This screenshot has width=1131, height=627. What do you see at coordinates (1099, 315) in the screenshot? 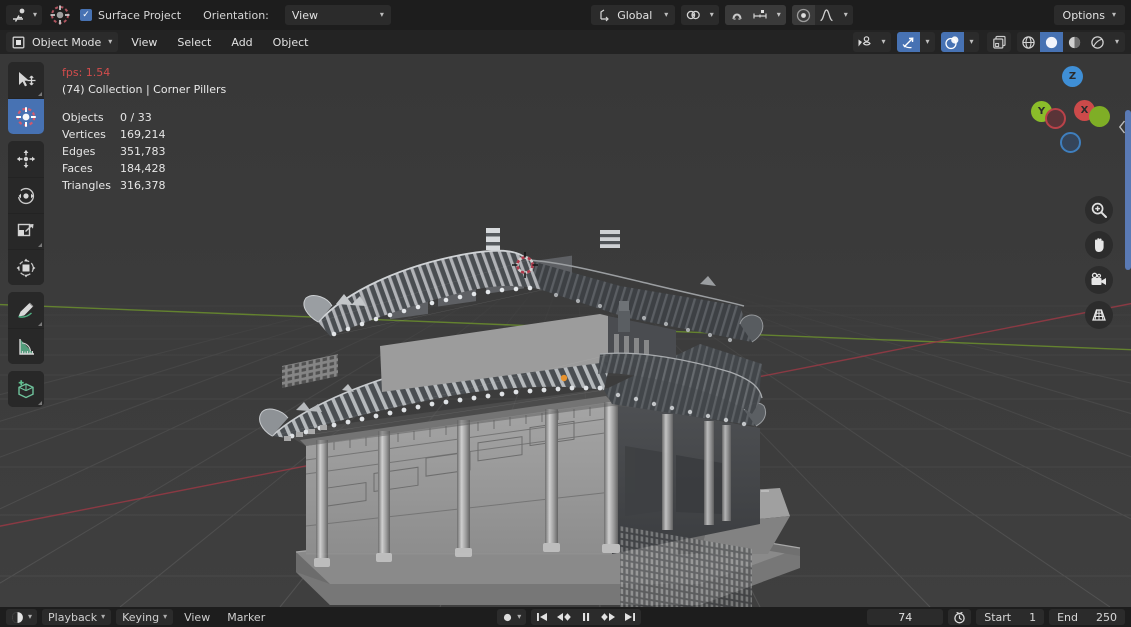
I see `ortho-perspective-button` at bounding box center [1099, 315].